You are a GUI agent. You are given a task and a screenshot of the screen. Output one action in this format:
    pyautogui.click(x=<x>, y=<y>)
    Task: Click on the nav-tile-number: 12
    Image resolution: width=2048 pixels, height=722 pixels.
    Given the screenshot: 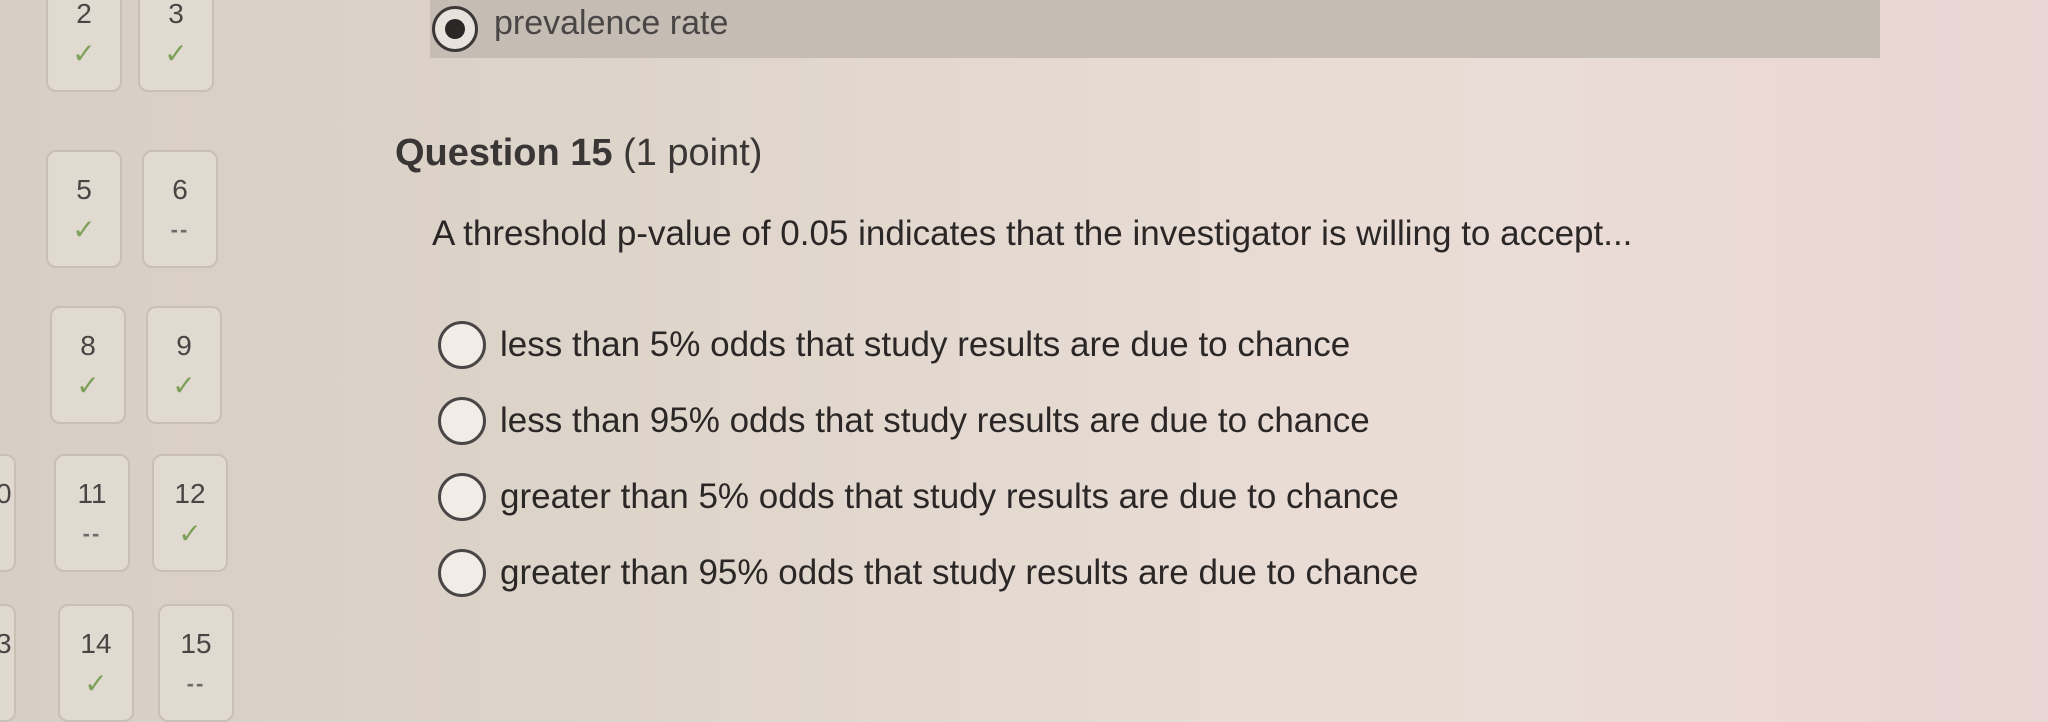 What is the action you would take?
    pyautogui.click(x=190, y=493)
    